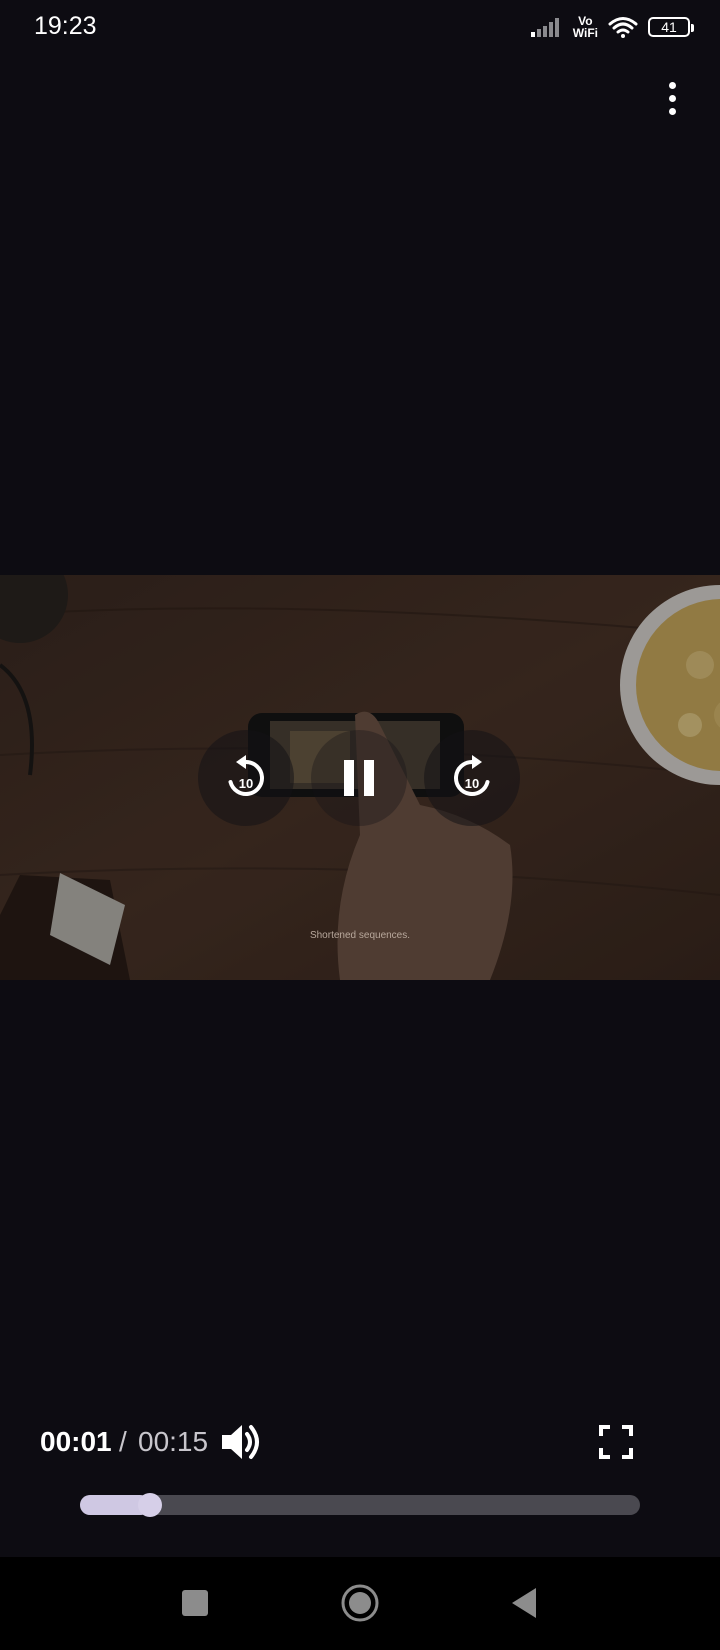 Image resolution: width=720 pixels, height=1650 pixels. I want to click on vowifi-label: Vo WiFi, so click(585, 27).